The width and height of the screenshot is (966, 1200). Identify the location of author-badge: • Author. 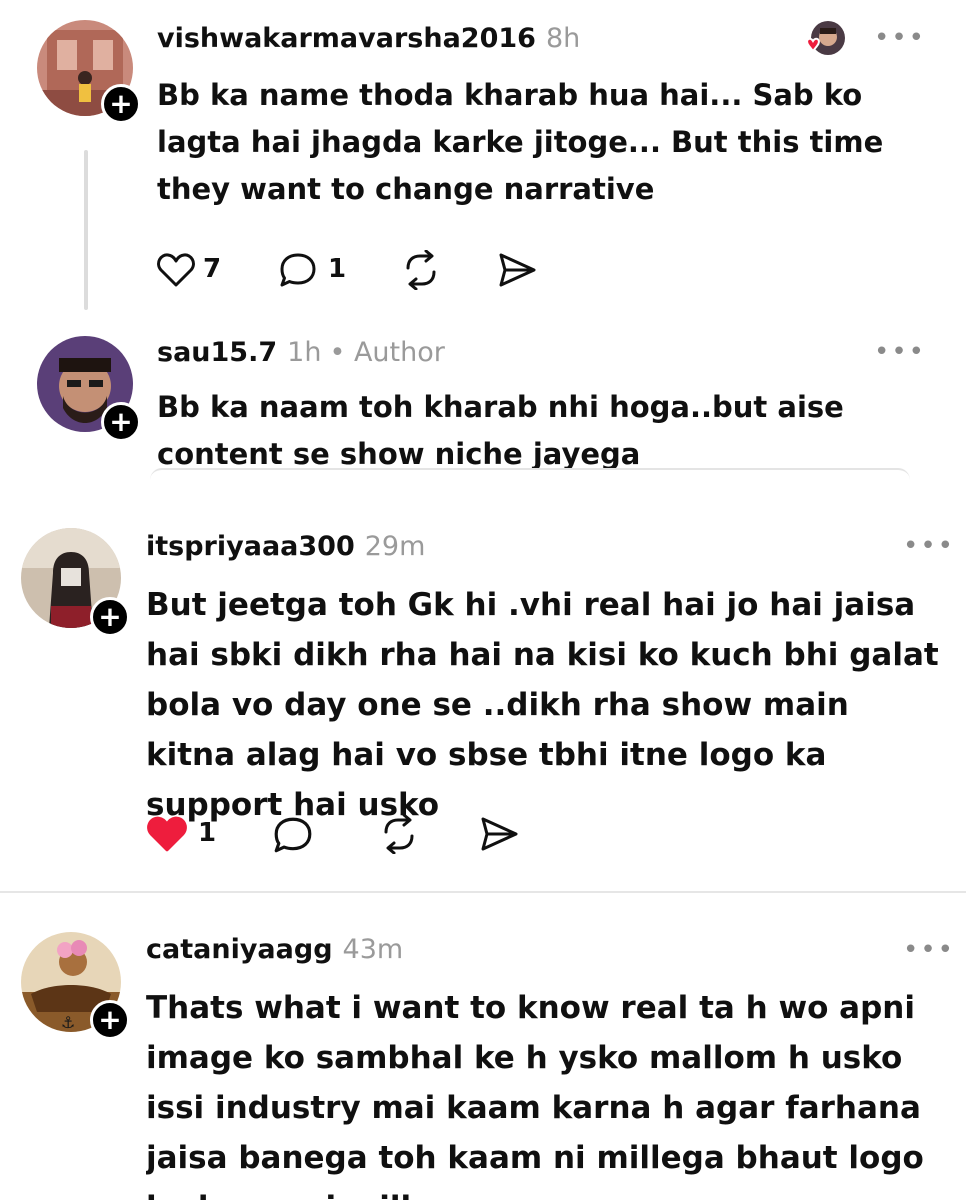
(387, 352).